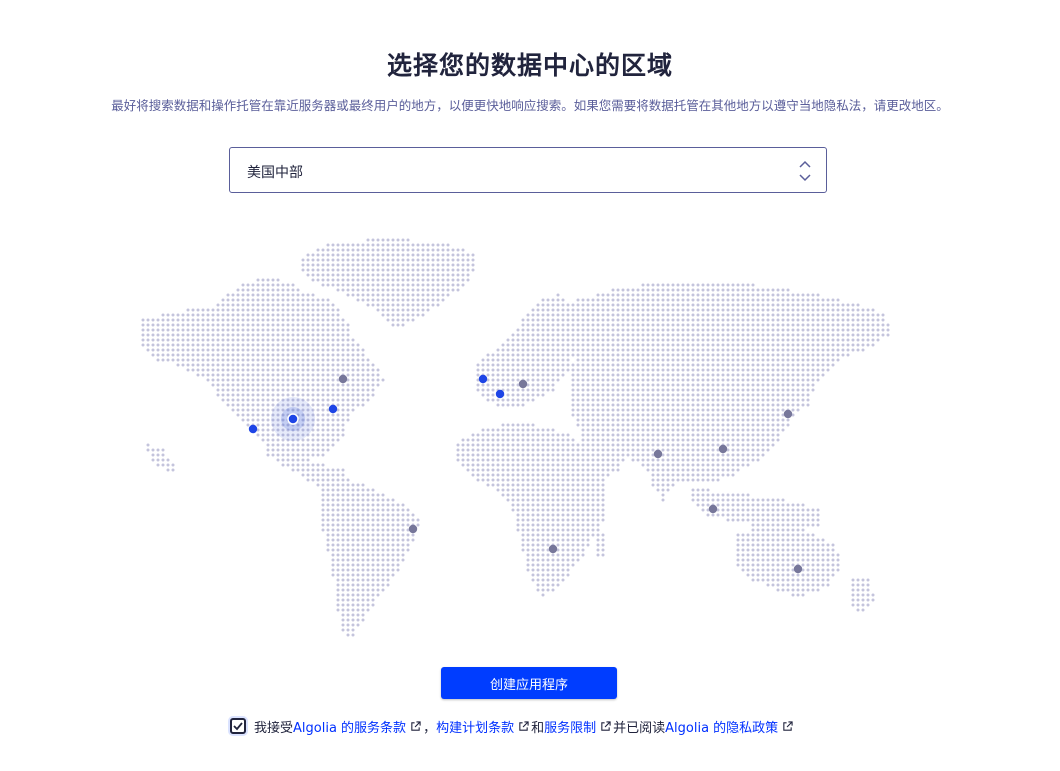 The image size is (1060, 771). What do you see at coordinates (528, 170) in the screenshot?
I see `region-select: 美国中部` at bounding box center [528, 170].